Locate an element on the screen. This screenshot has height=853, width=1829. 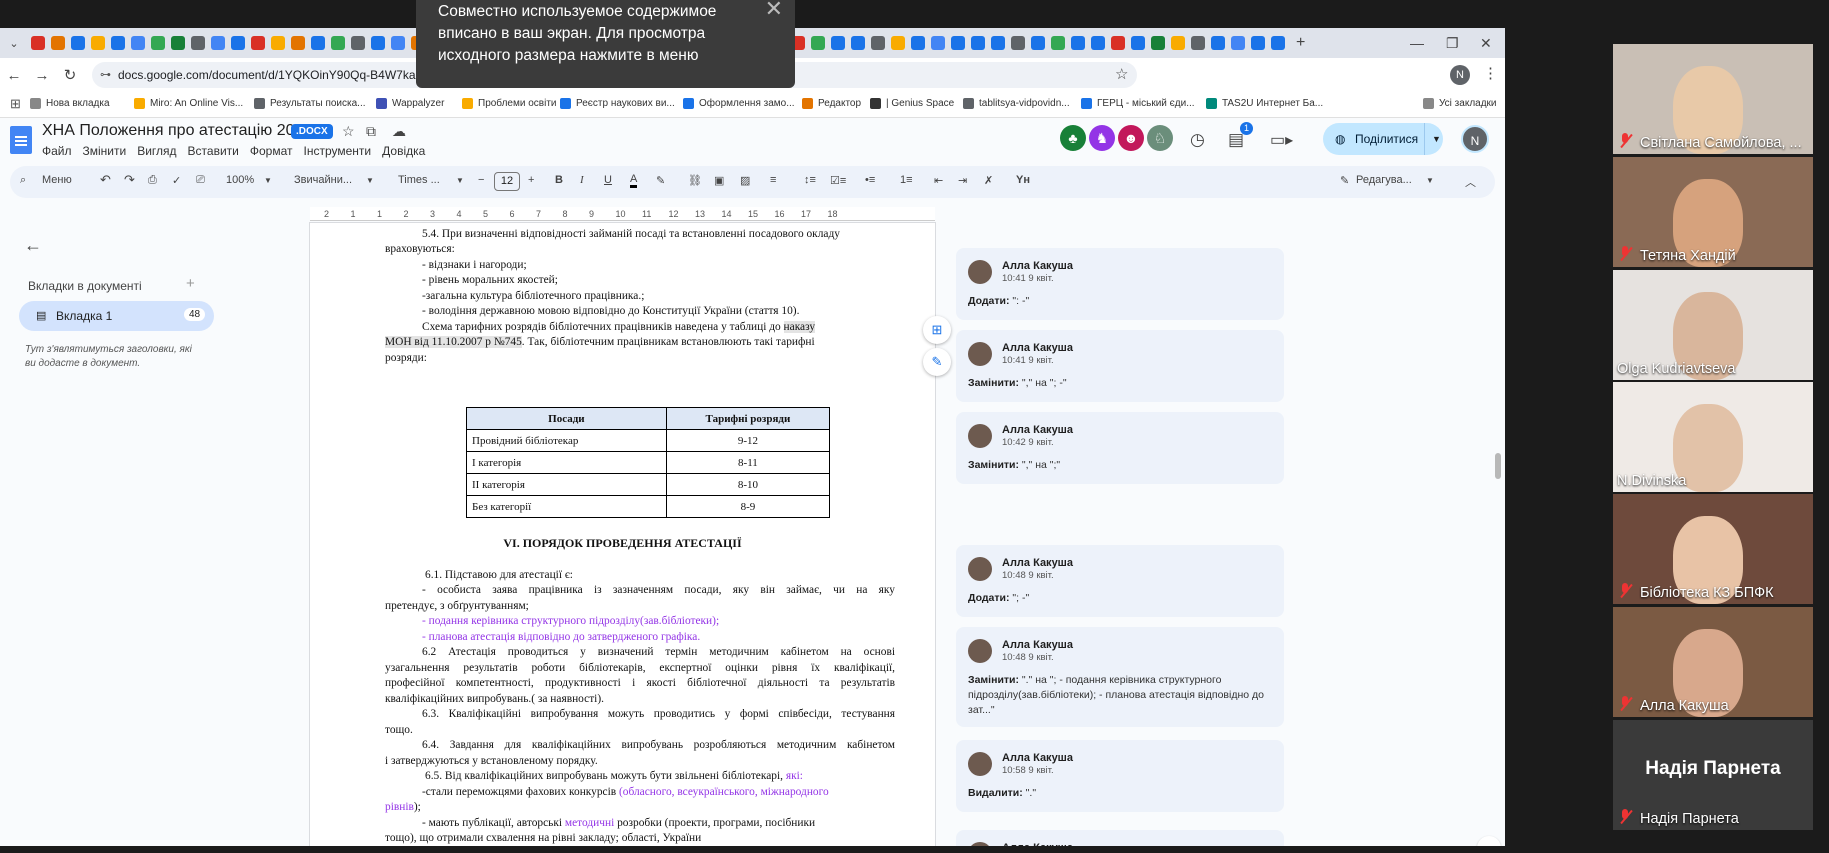
menu-item: Формат is located at coordinates (271, 151).